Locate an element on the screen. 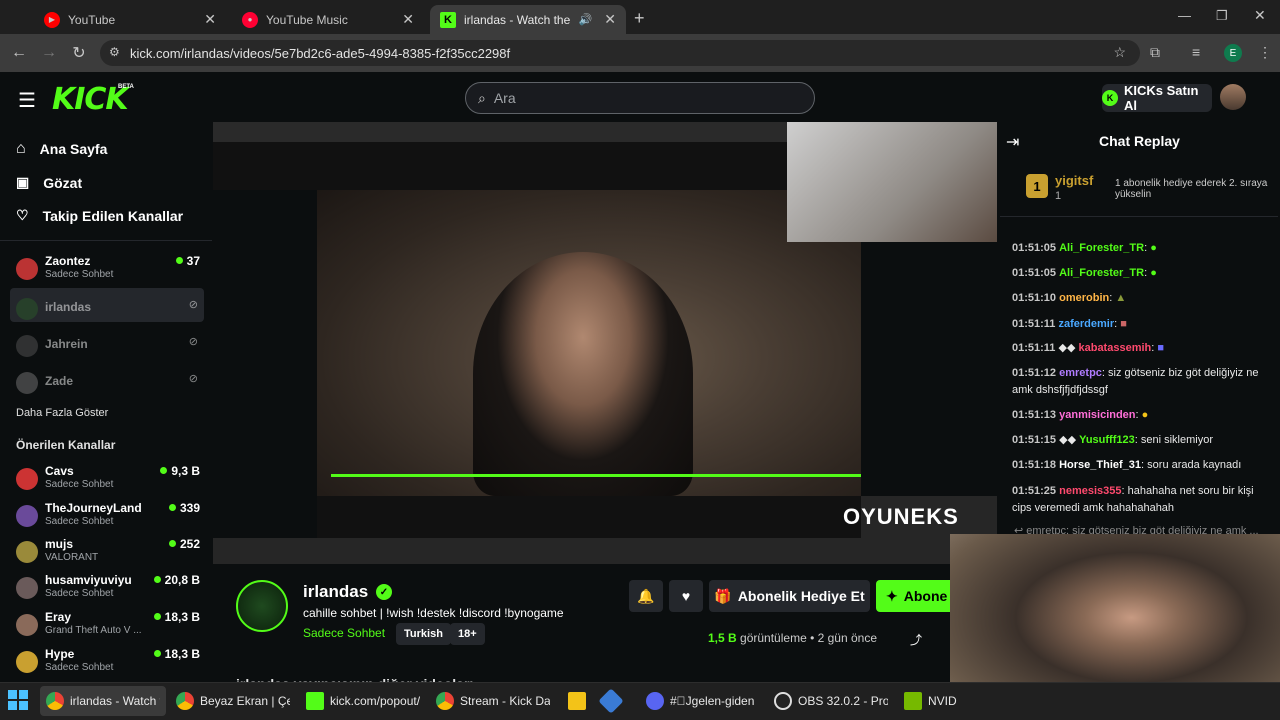 The image size is (1280, 720). video-facecam is located at coordinates (893, 182).